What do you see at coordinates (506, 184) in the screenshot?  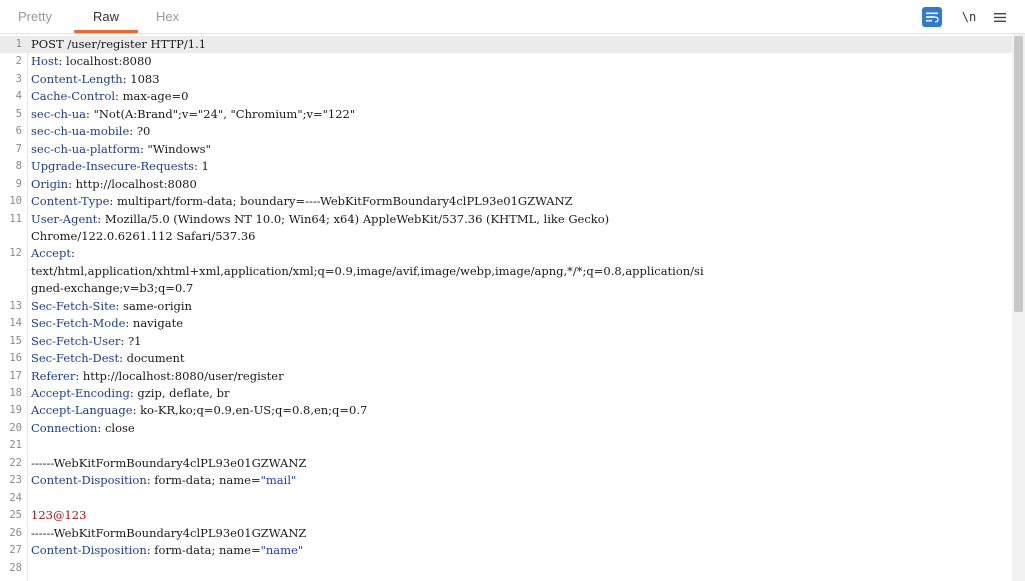 I see `code-line: 9 Origin: http://localhost:8080` at bounding box center [506, 184].